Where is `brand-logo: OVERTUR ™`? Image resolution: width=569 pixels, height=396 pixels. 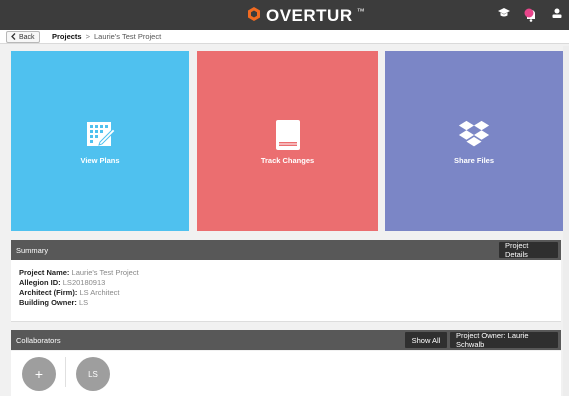
brand-logo: OVERTUR ™ is located at coordinates (305, 16).